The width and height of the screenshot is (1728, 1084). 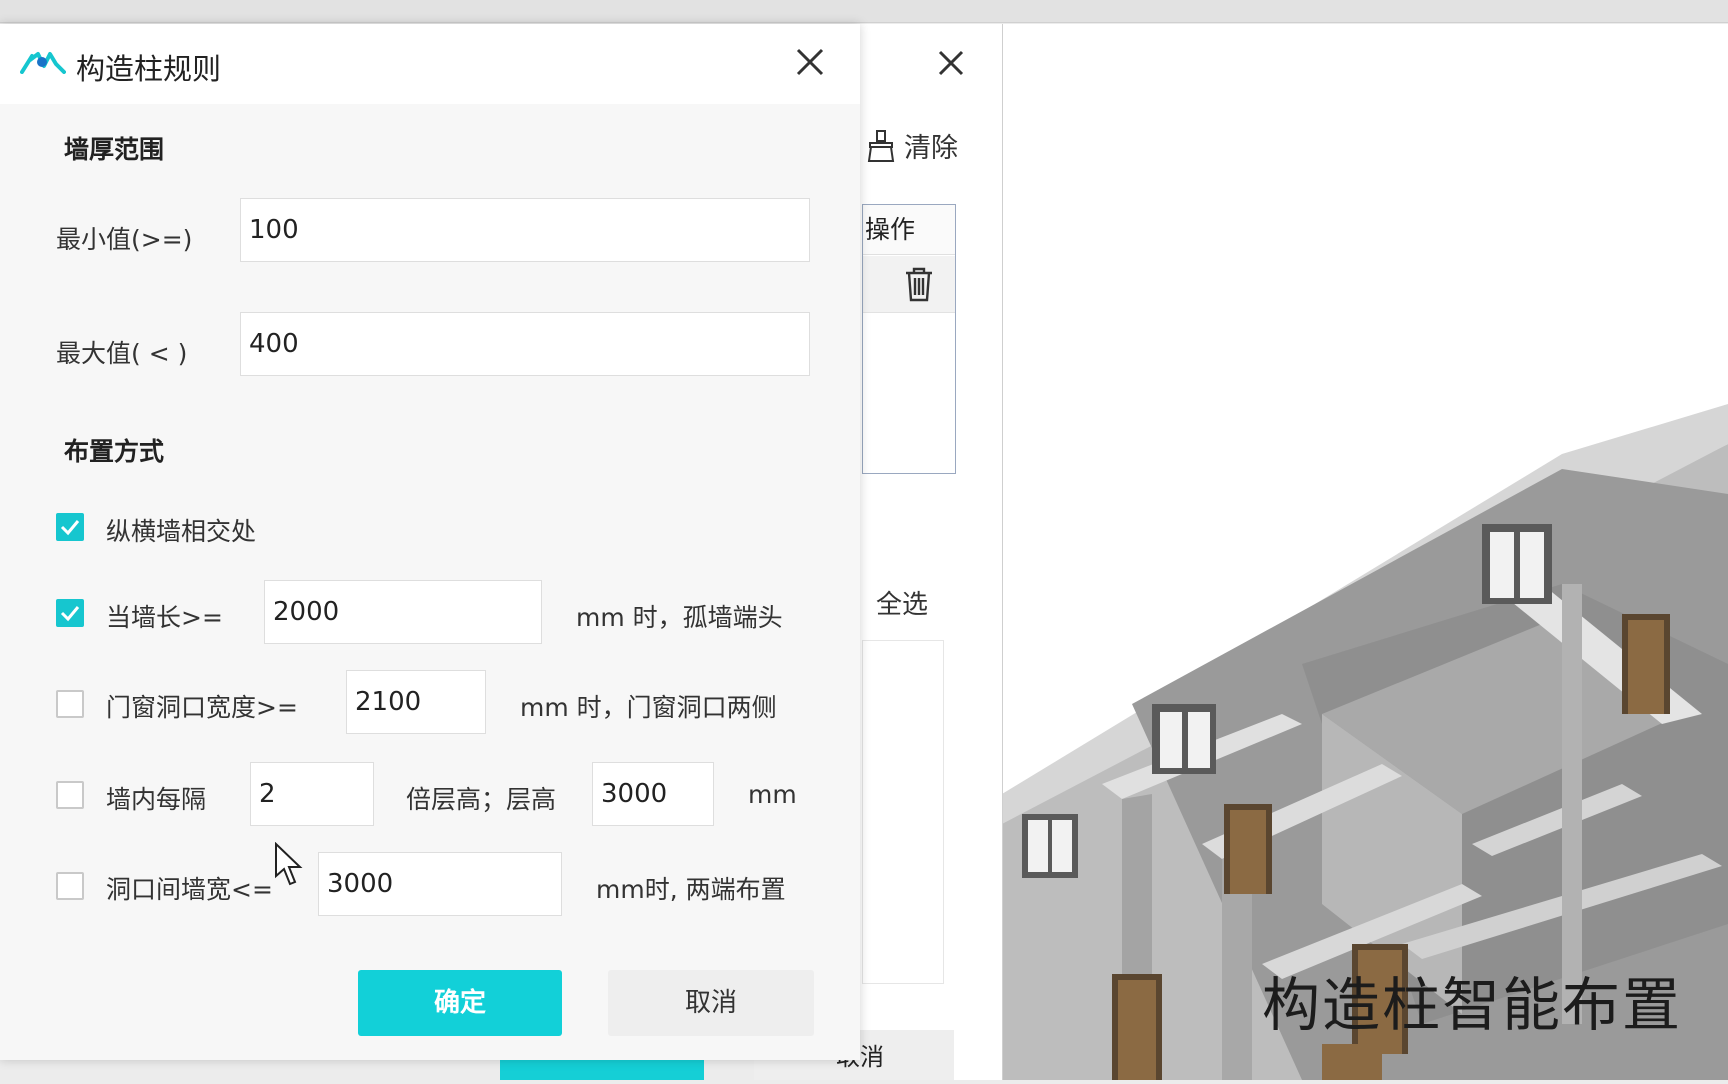 I want to click on checkbox-wall-intersection, so click(x=70, y=527).